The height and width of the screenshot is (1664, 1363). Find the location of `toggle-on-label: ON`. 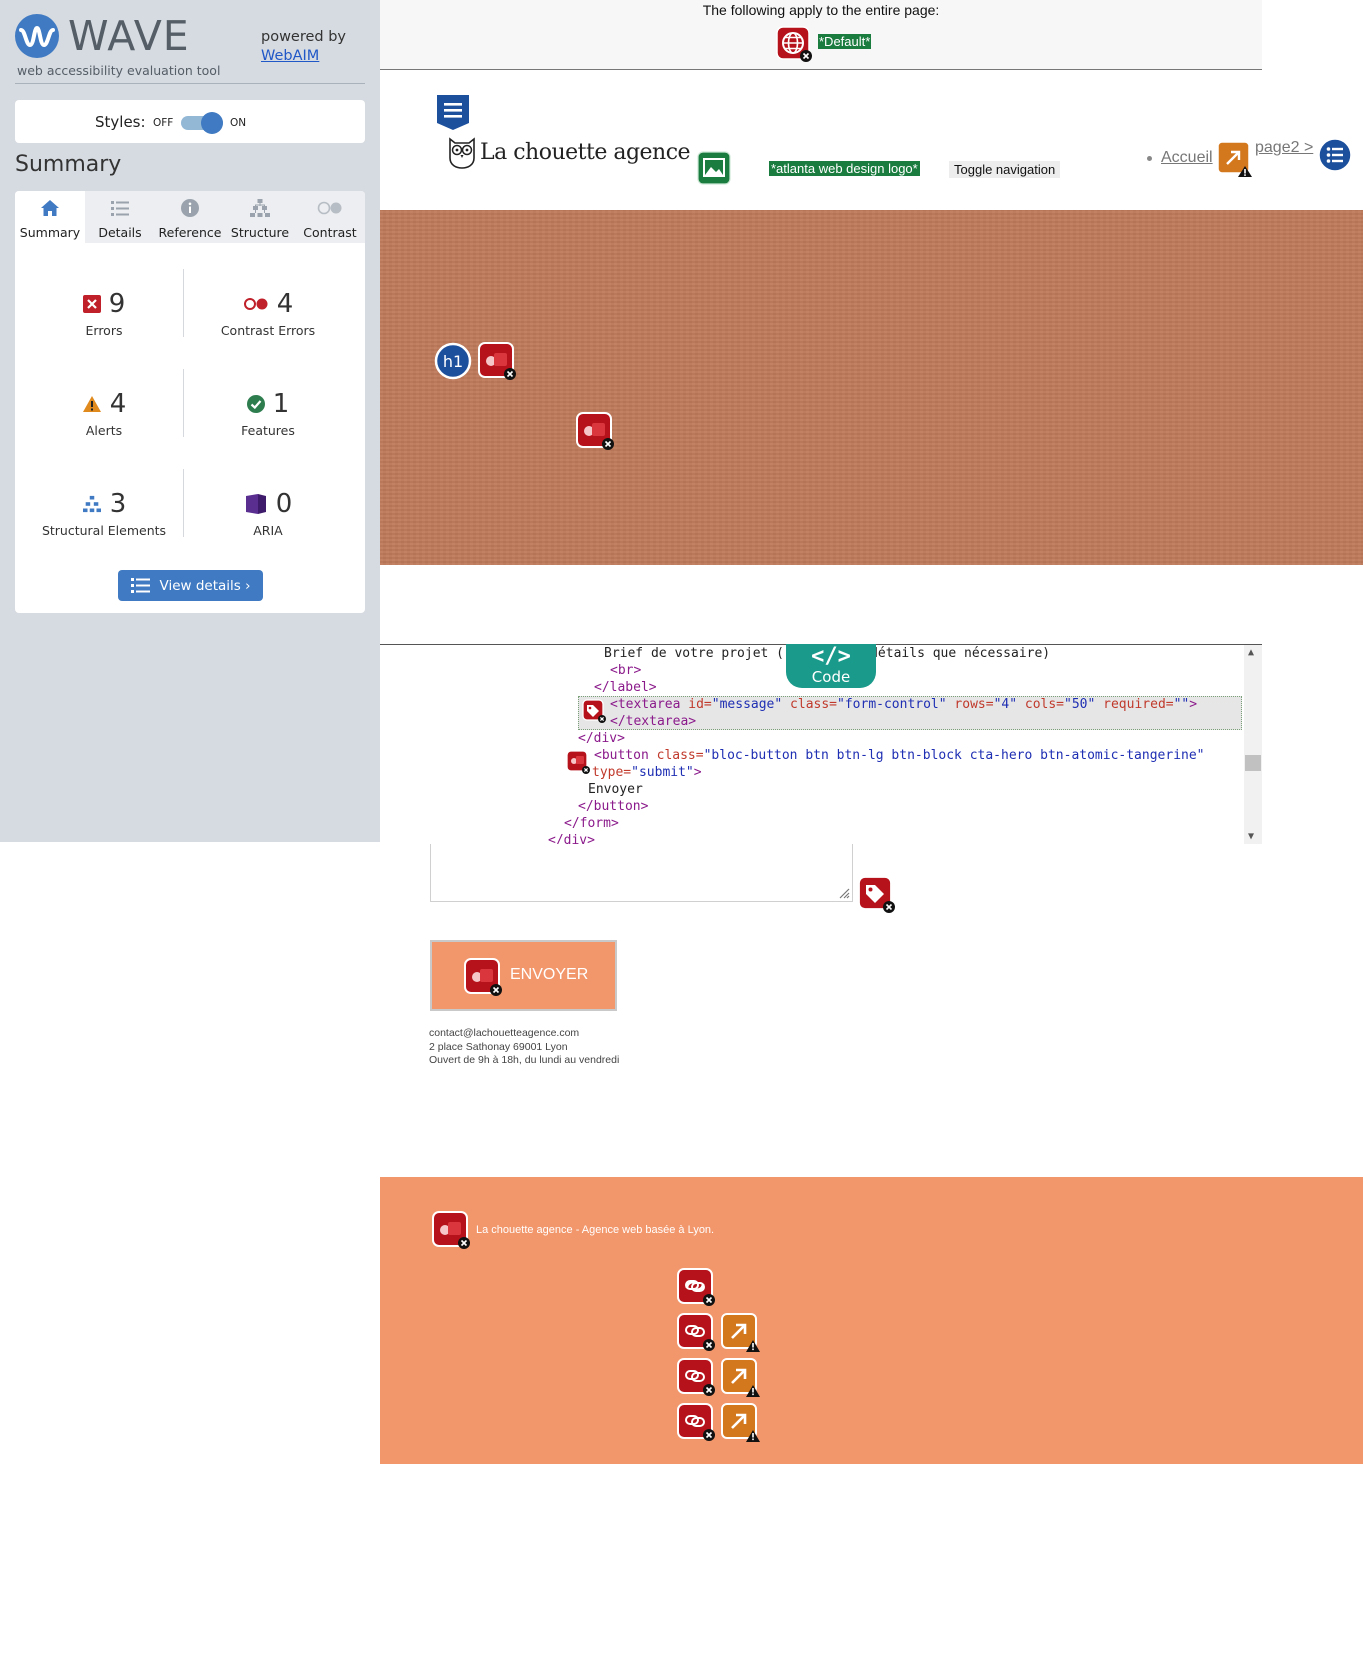

toggle-on-label: ON is located at coordinates (238, 123).